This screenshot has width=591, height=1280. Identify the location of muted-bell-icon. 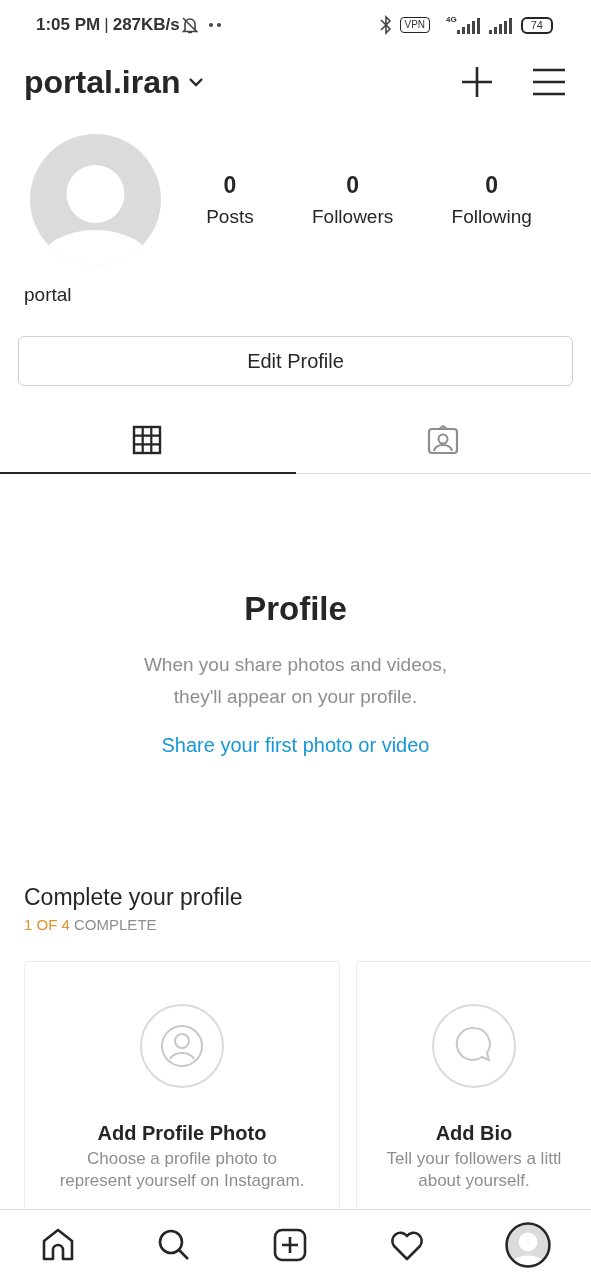
(189, 25).